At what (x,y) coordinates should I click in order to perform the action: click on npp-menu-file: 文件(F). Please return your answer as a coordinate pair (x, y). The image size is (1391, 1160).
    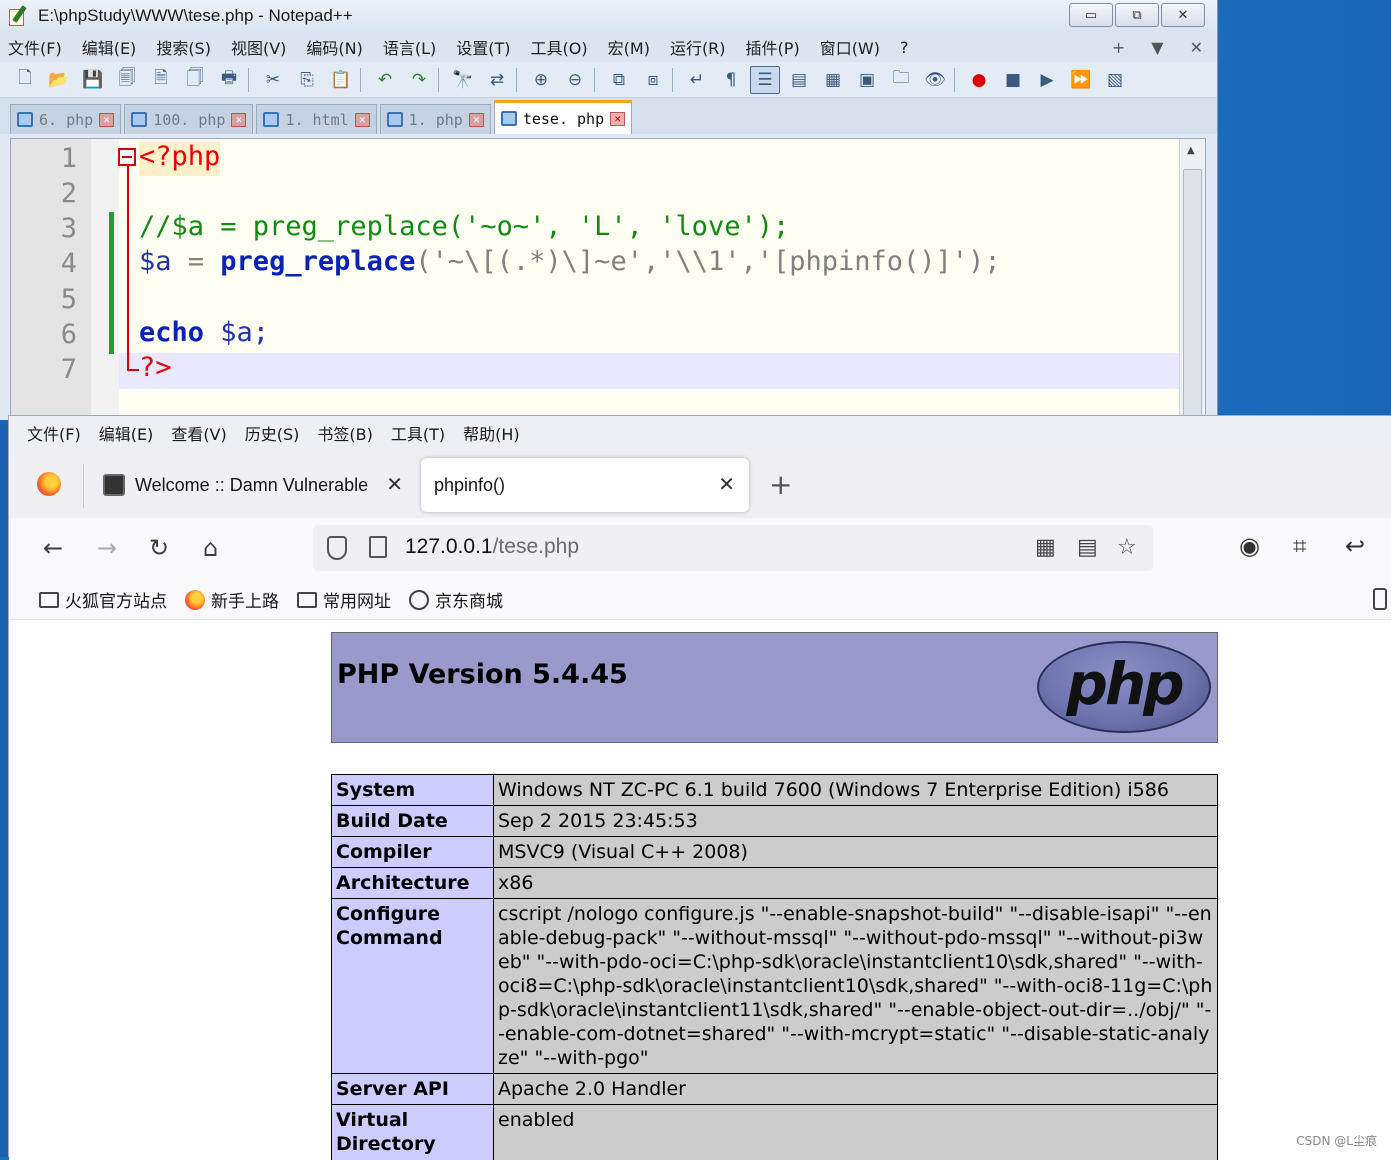
    Looking at the image, I should click on (35, 47).